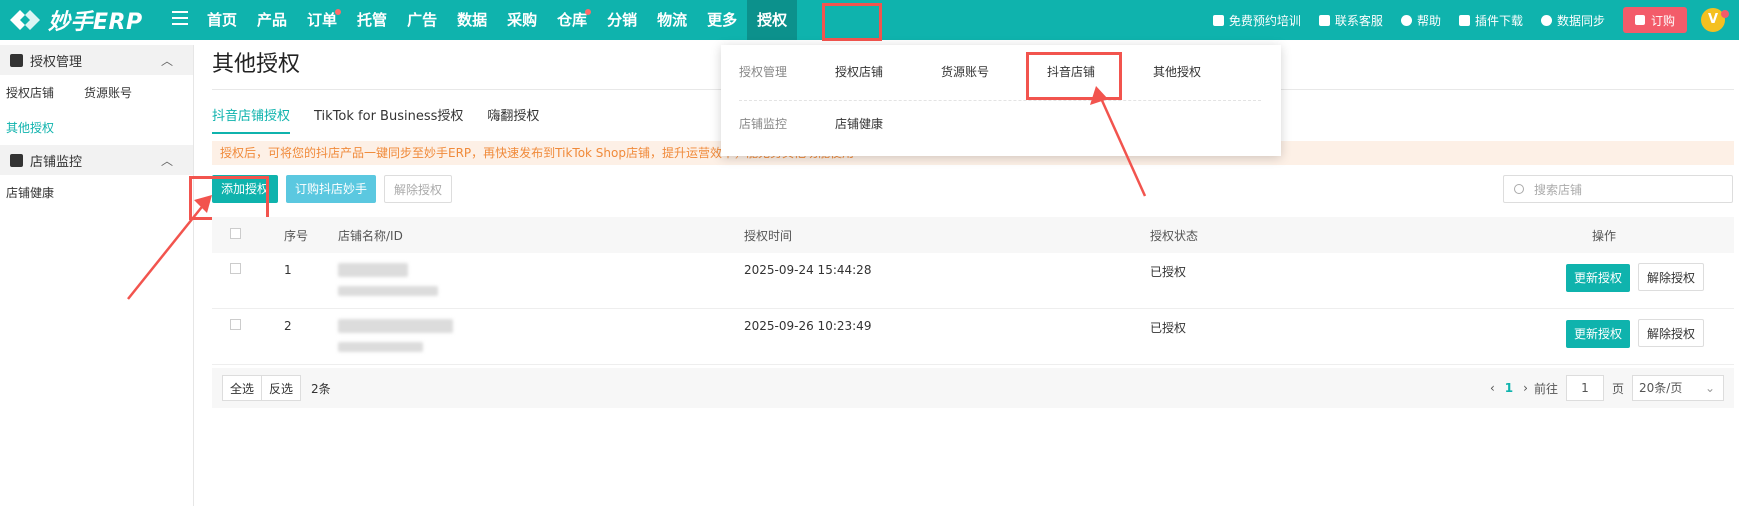 Image resolution: width=1739 pixels, height=506 pixels. I want to click on page-size-select: 20条/页 ⌄, so click(1678, 388).